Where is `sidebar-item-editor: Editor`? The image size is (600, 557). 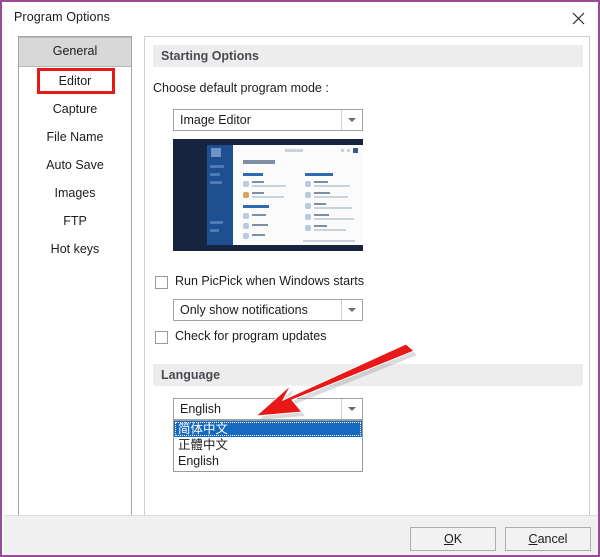 sidebar-item-editor: Editor is located at coordinates (75, 81).